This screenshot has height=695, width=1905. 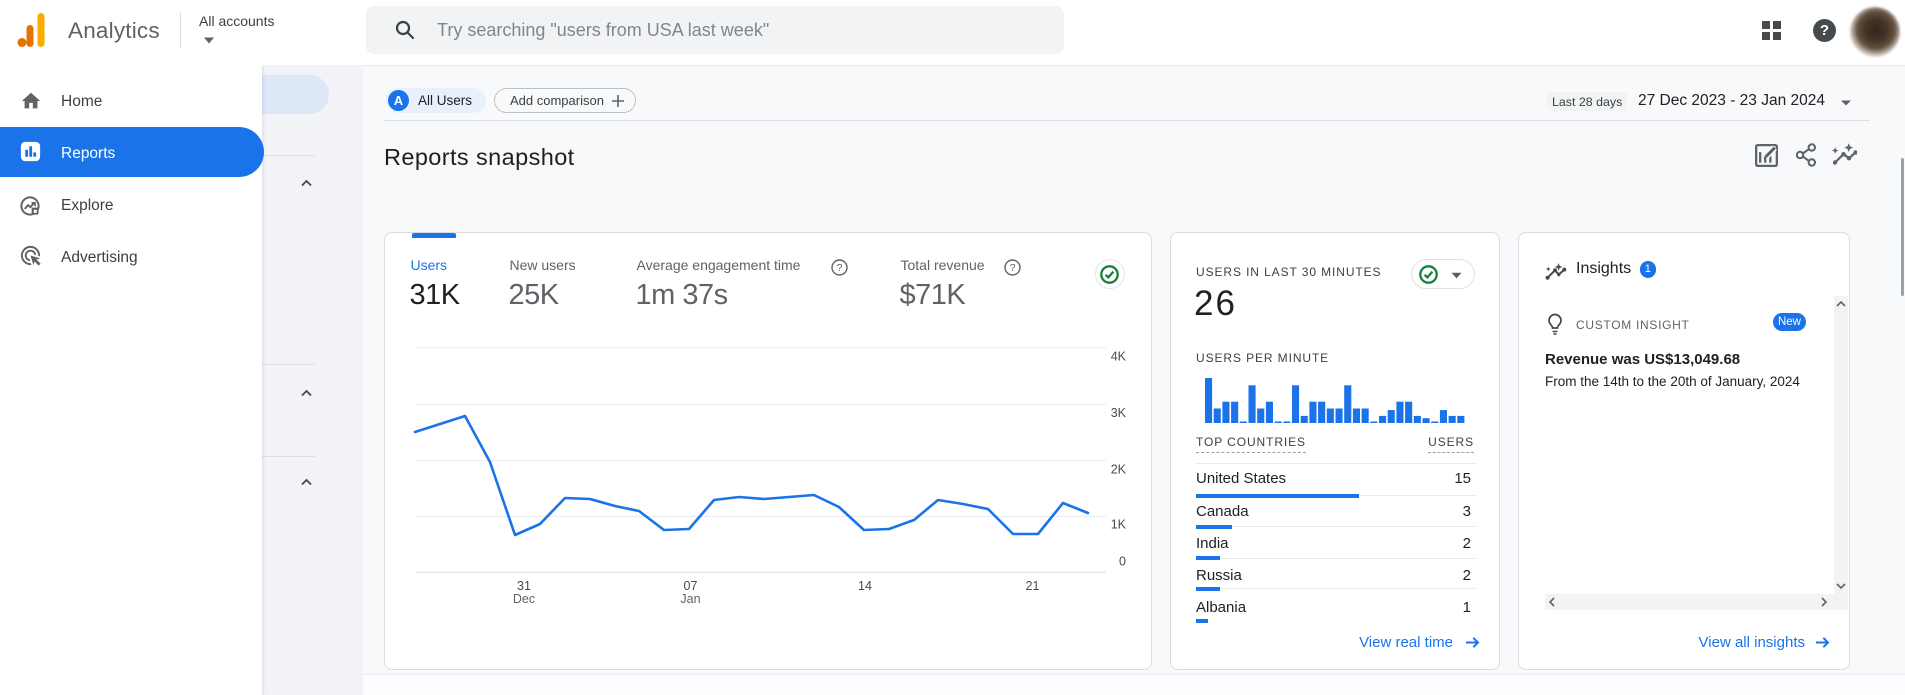 I want to click on svg-text: 4K, so click(x=1118, y=357).